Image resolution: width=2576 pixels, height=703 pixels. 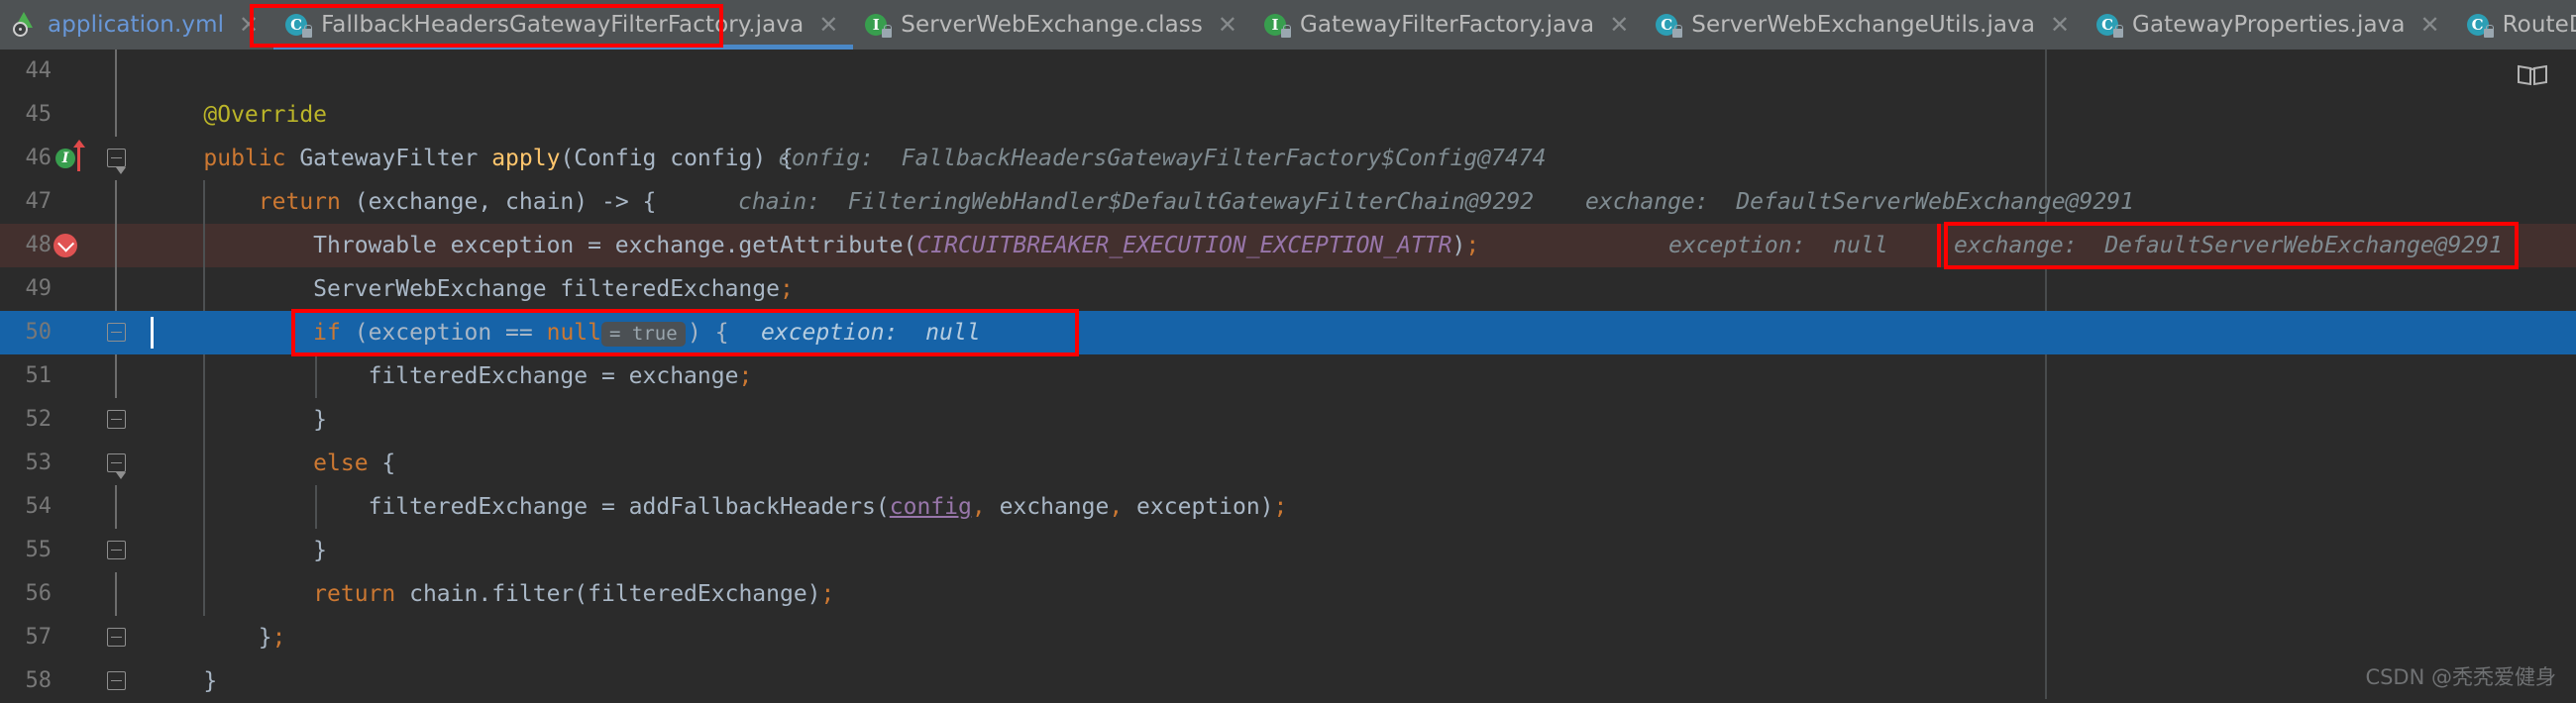 What do you see at coordinates (1288, 550) in the screenshot?
I see `code-line-55: 55 }` at bounding box center [1288, 550].